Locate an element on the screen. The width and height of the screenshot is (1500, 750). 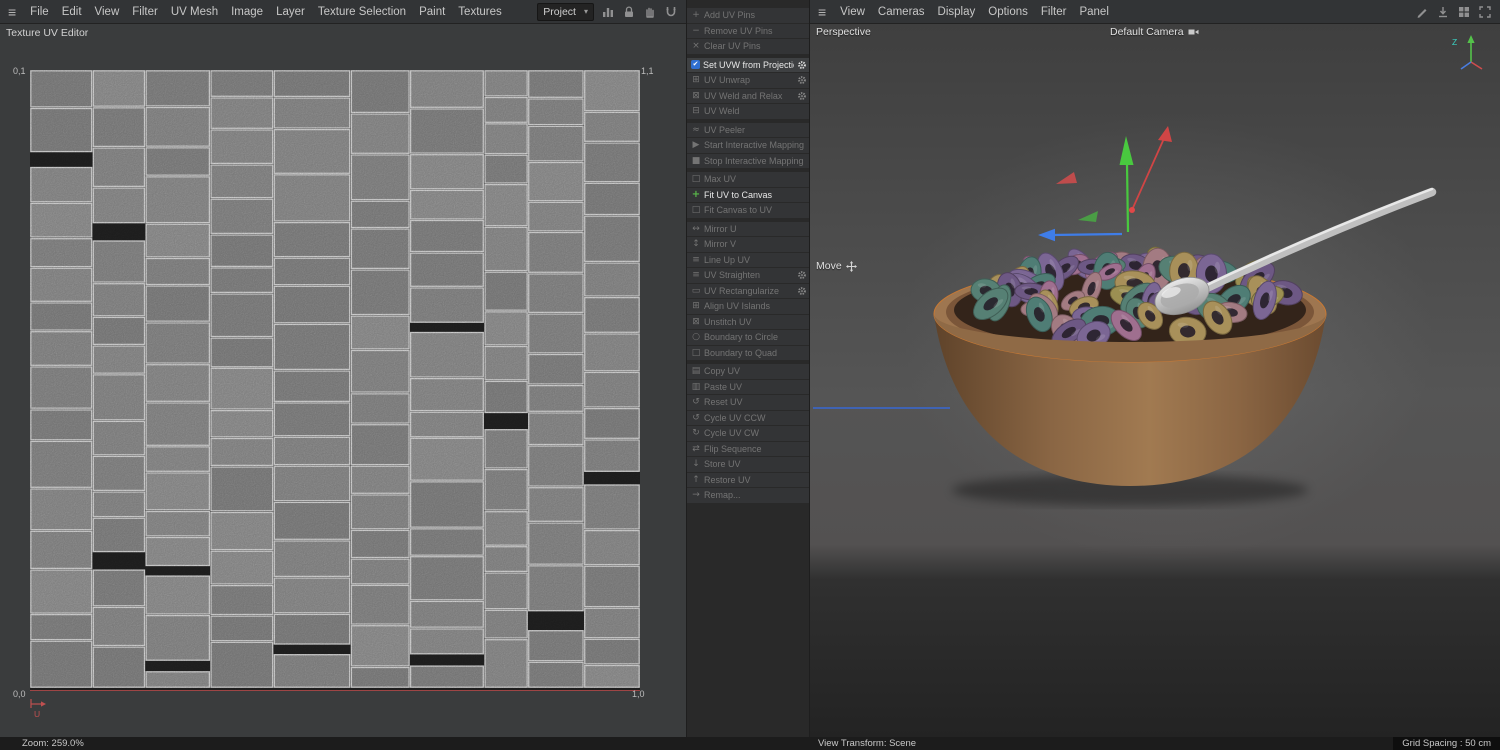
menu-item-panel: Panel is located at coordinates (1093, 12).